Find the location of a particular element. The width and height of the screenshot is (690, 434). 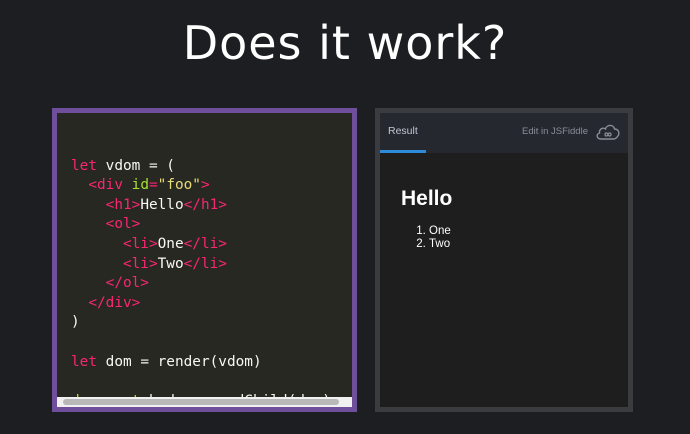

code-token: </div> is located at coordinates (114, 302).